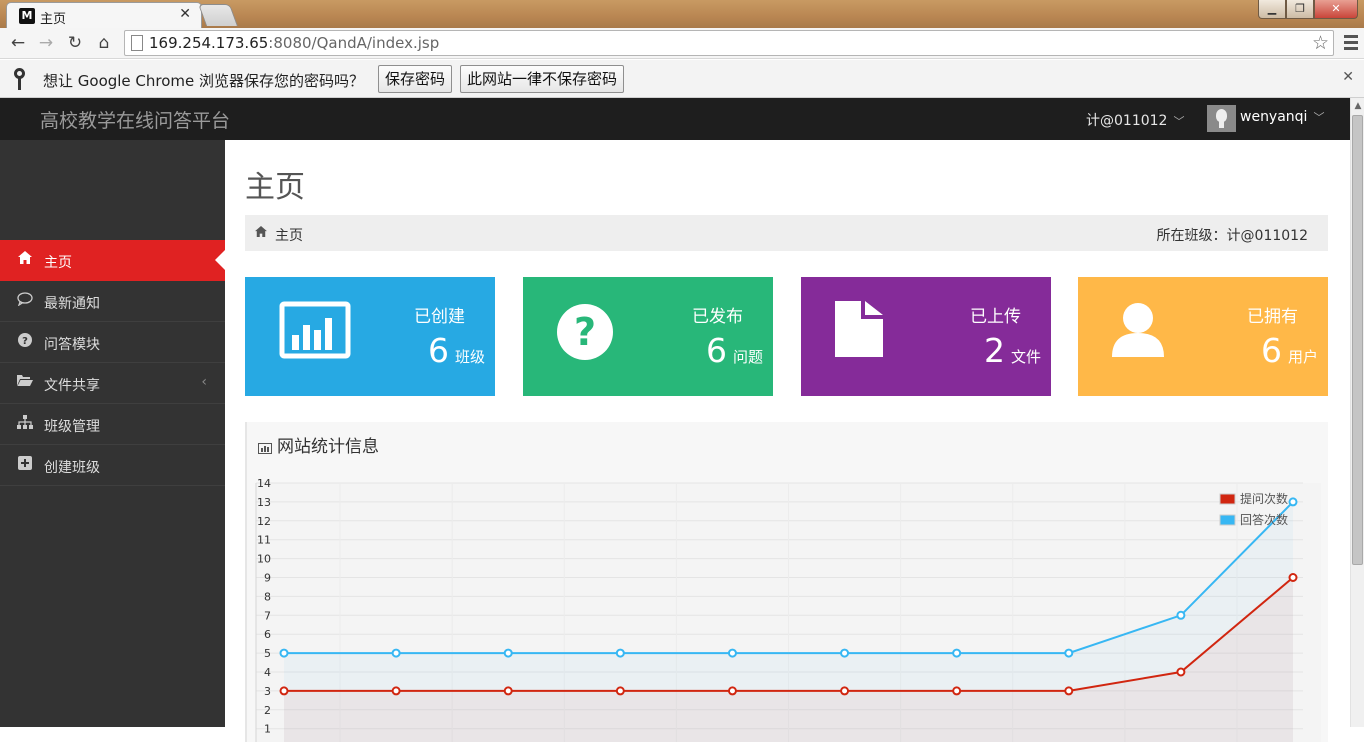 The height and width of the screenshot is (742, 1364). I want to click on stat-label: 已上传, so click(995, 314).